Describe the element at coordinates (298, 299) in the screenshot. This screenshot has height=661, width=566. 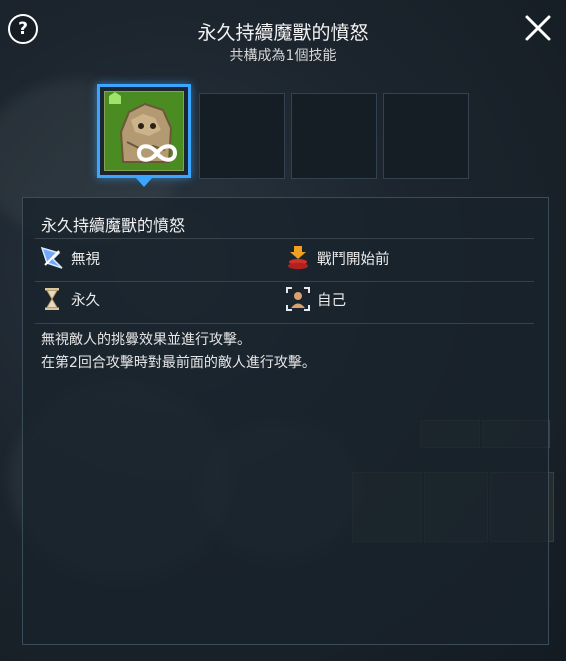
I see `self-target-icon` at that location.